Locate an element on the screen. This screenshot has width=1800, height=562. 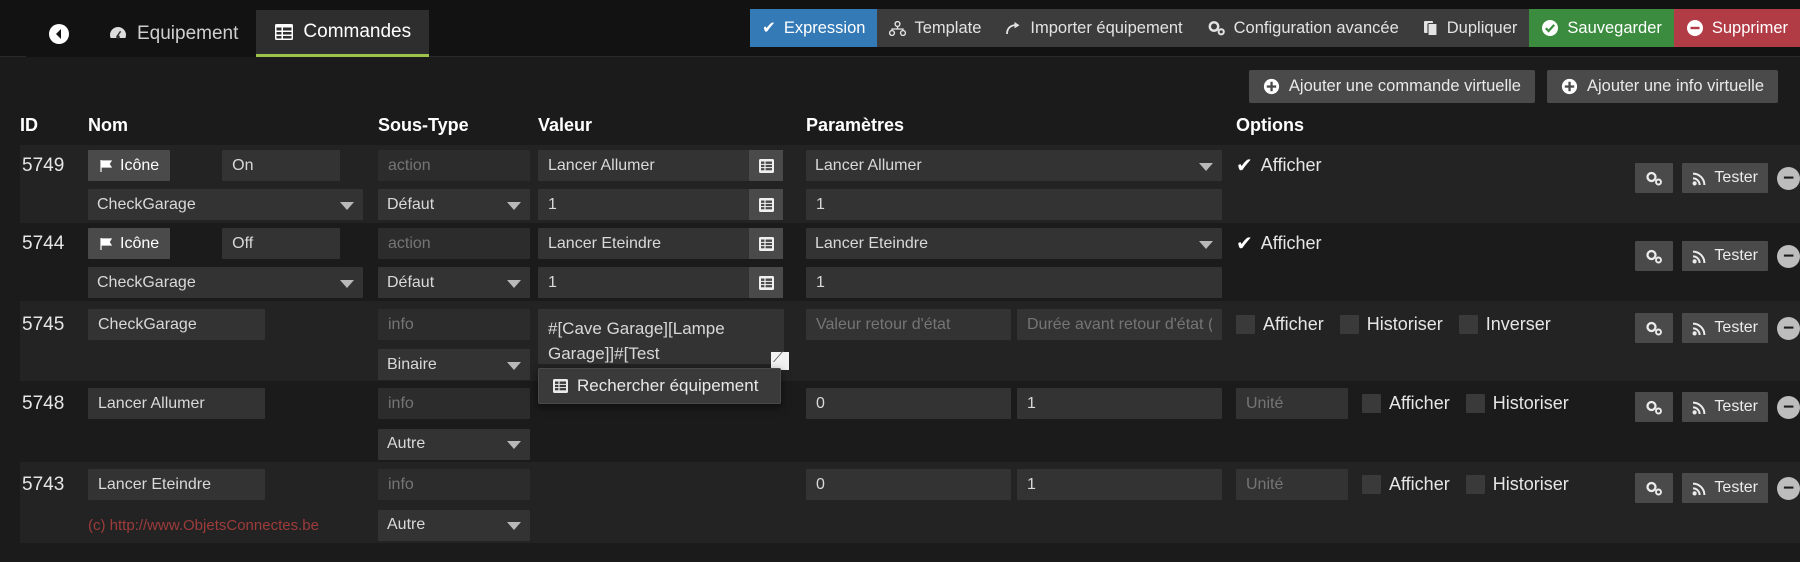
importer-equipement-button: Importer équipement is located at coordinates (1094, 28).